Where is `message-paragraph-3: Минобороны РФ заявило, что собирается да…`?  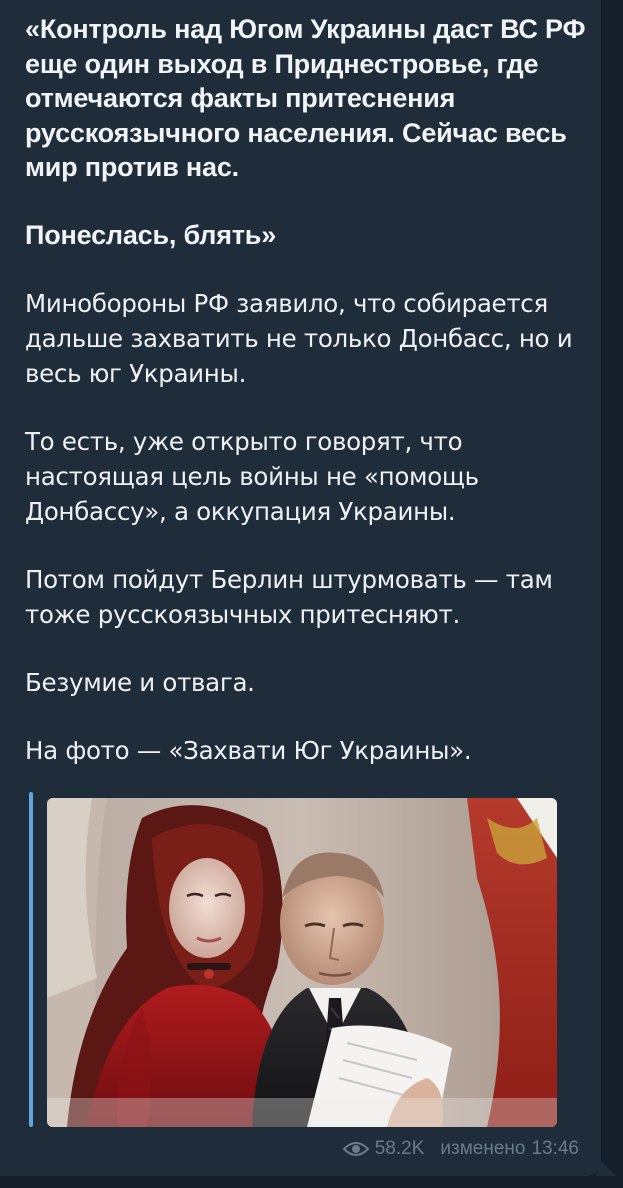 message-paragraph-3: Минобороны РФ заявило, что собирается да… is located at coordinates (299, 338).